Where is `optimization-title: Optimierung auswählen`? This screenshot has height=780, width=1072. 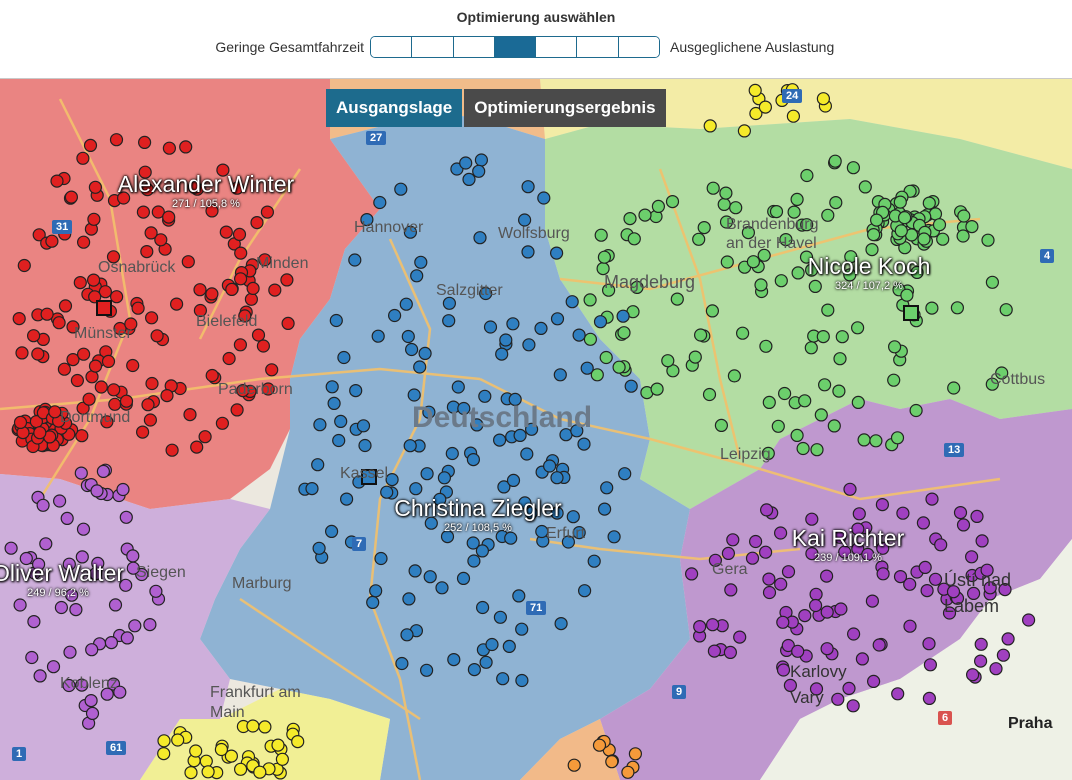
optimization-title: Optimierung auswählen is located at coordinates (536, 17).